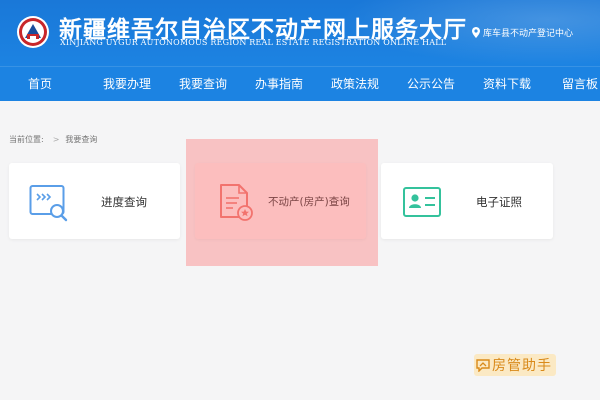 Image resolution: width=600 pixels, height=400 pixels. Describe the element at coordinates (94, 201) in the screenshot. I see `progress-query-card: 进度查询` at that location.